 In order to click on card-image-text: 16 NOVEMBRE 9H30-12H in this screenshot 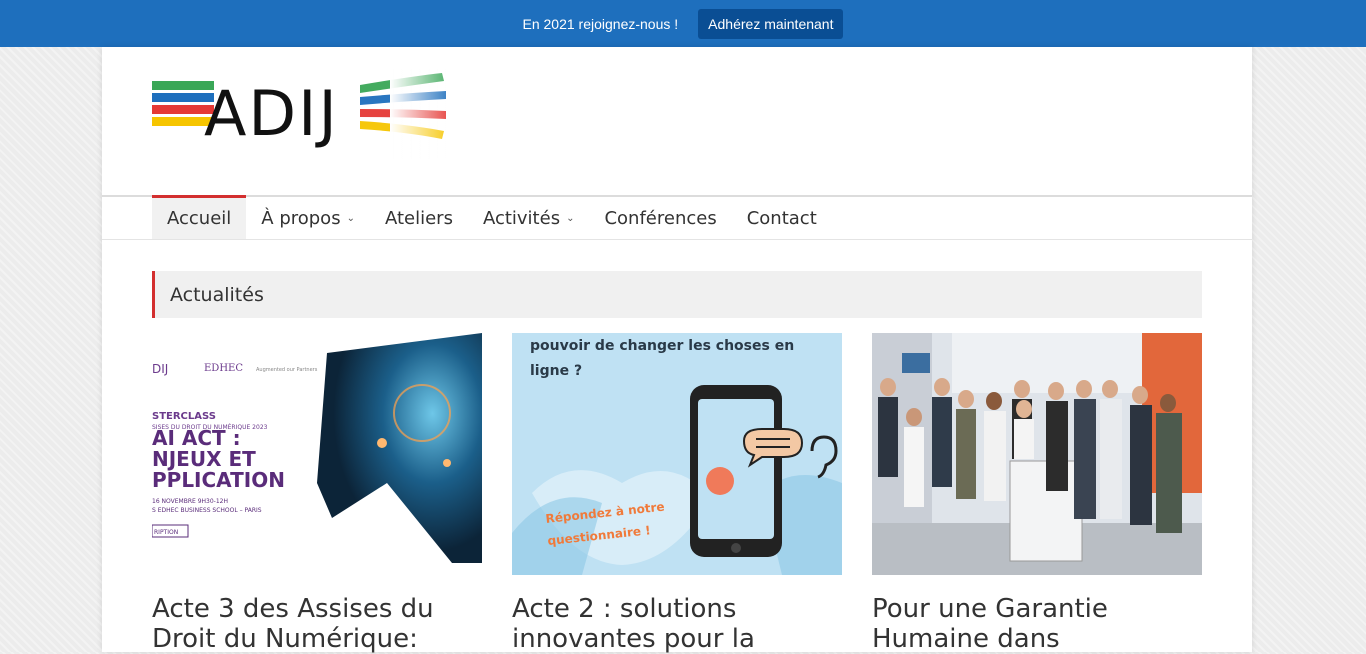, I will do `click(190, 501)`.